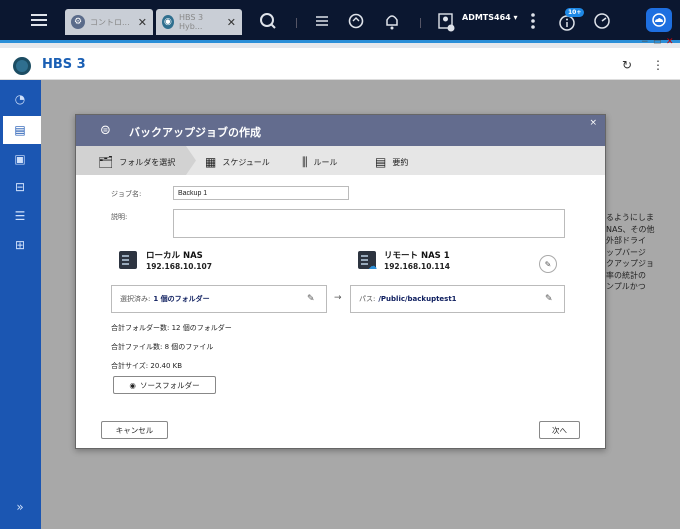 This screenshot has height=529, width=680. Describe the element at coordinates (20, 245) in the screenshot. I see `services-icon: ⊞` at that location.